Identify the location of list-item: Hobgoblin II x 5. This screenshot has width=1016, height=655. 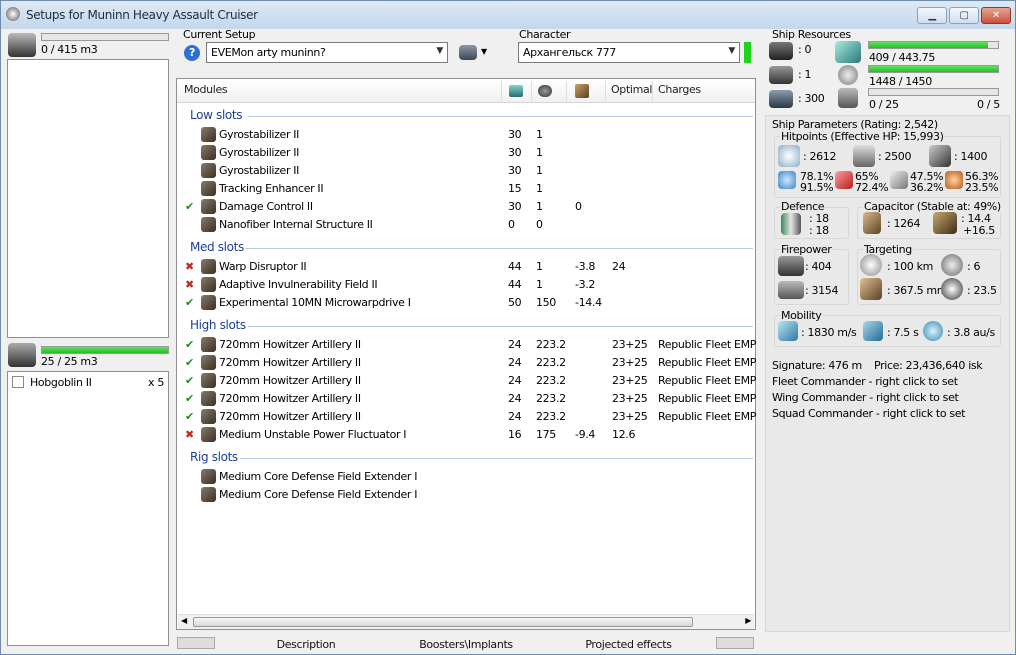
(88, 383).